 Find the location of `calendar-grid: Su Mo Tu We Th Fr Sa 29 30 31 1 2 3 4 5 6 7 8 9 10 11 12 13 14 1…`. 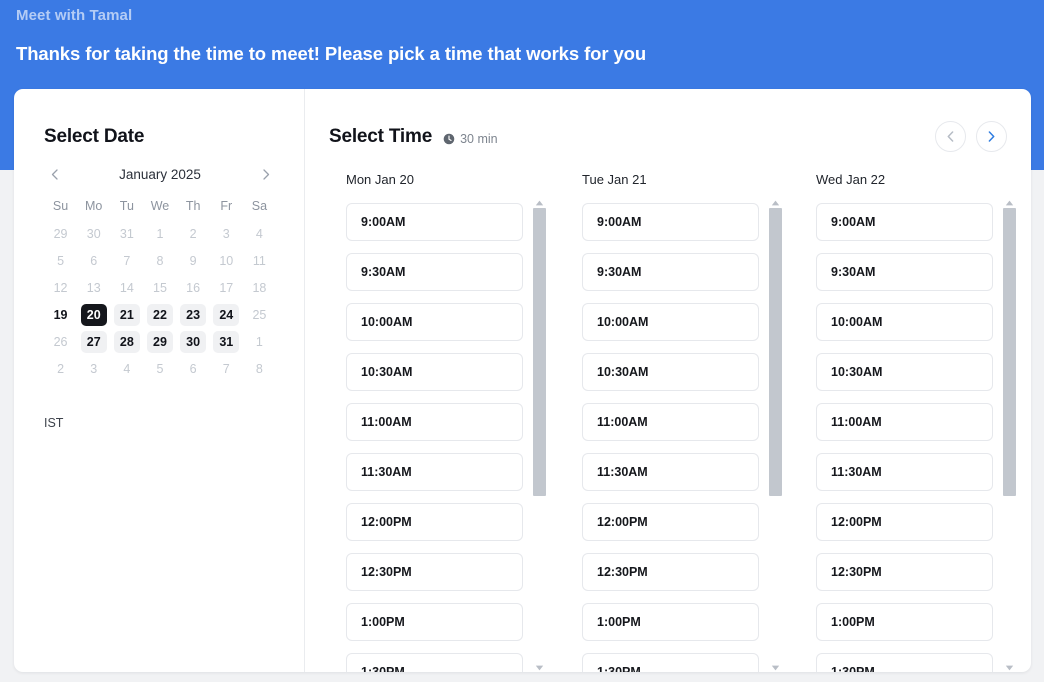

calendar-grid: Su Mo Tu We Th Fr Sa 29 30 31 1 2 3 4 5 6 7 8 9 10 11 12 13 14 1… is located at coordinates (160, 287).